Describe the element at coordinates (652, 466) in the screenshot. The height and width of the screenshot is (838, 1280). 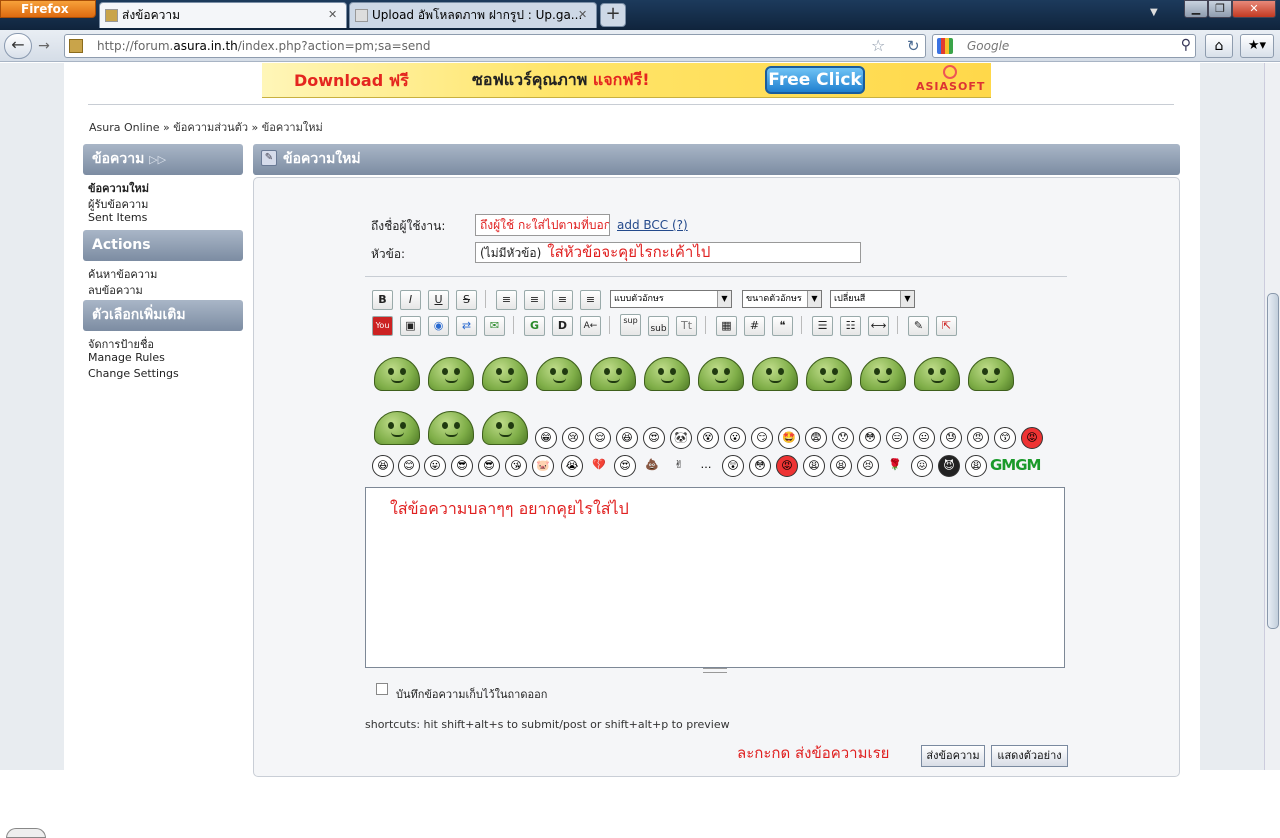
I see `poop-icon: 💩` at that location.